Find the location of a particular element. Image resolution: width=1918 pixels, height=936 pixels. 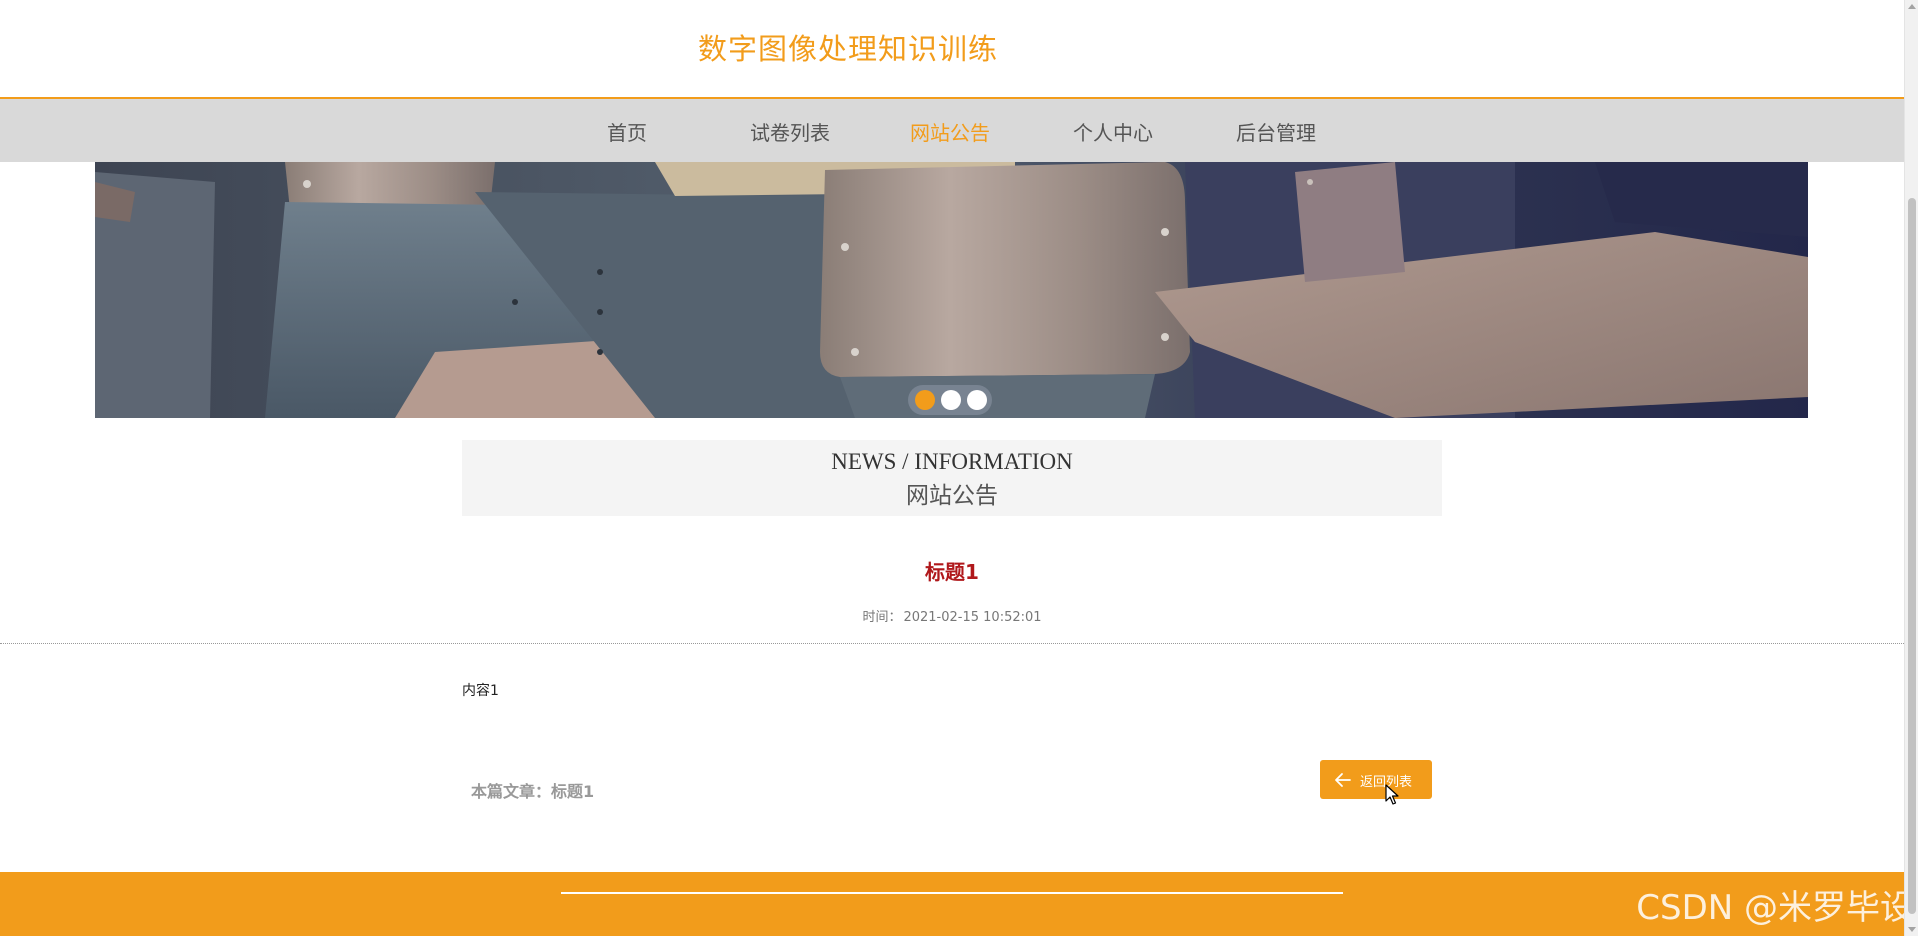

arrow-left-icon is located at coordinates (1343, 780).